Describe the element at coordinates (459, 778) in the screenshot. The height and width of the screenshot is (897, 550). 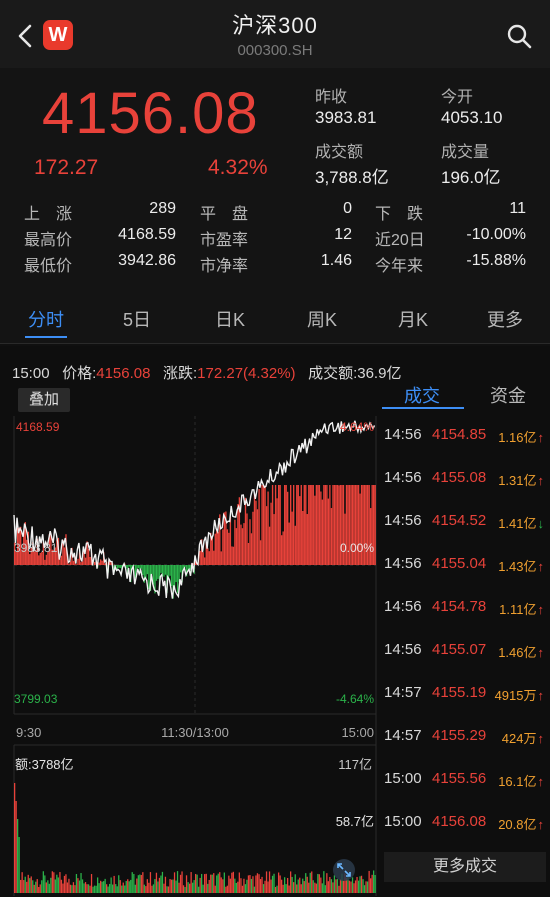
I see `trade-price: 4155.56` at that location.